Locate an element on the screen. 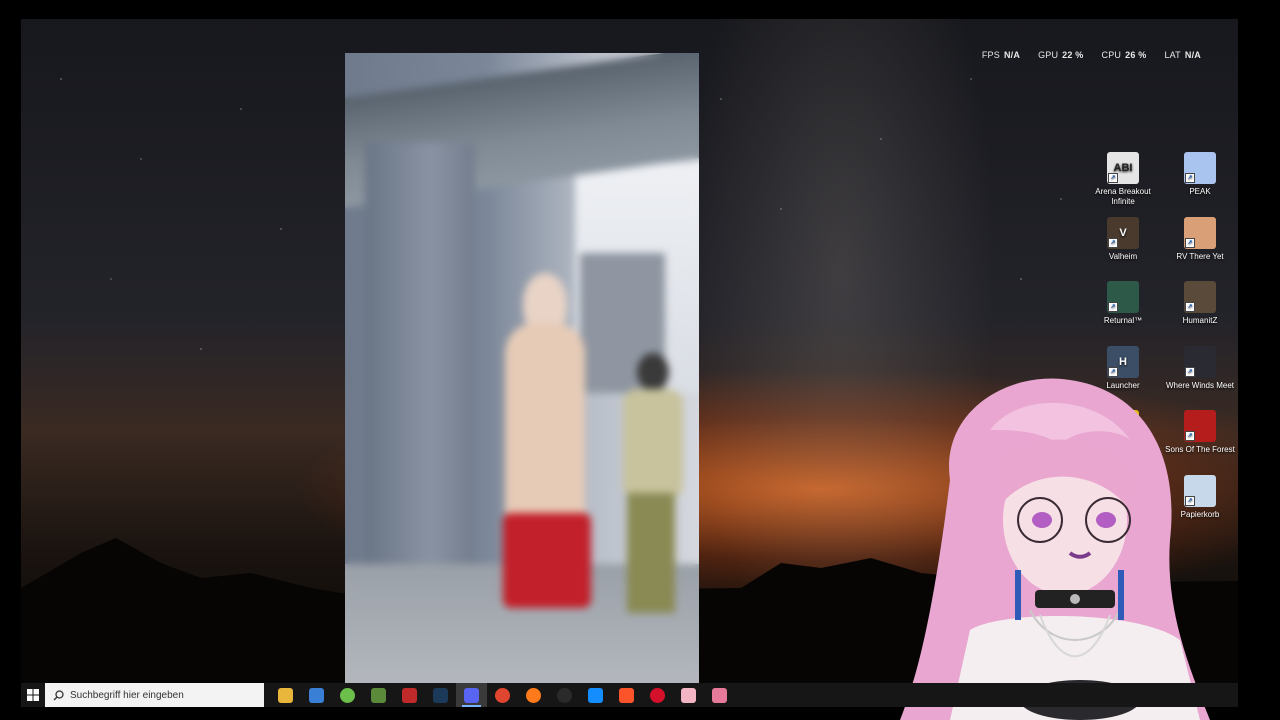 Image resolution: width=1280 pixels, height=720 pixels. taskbar-app-app-bar is located at coordinates (719, 695).